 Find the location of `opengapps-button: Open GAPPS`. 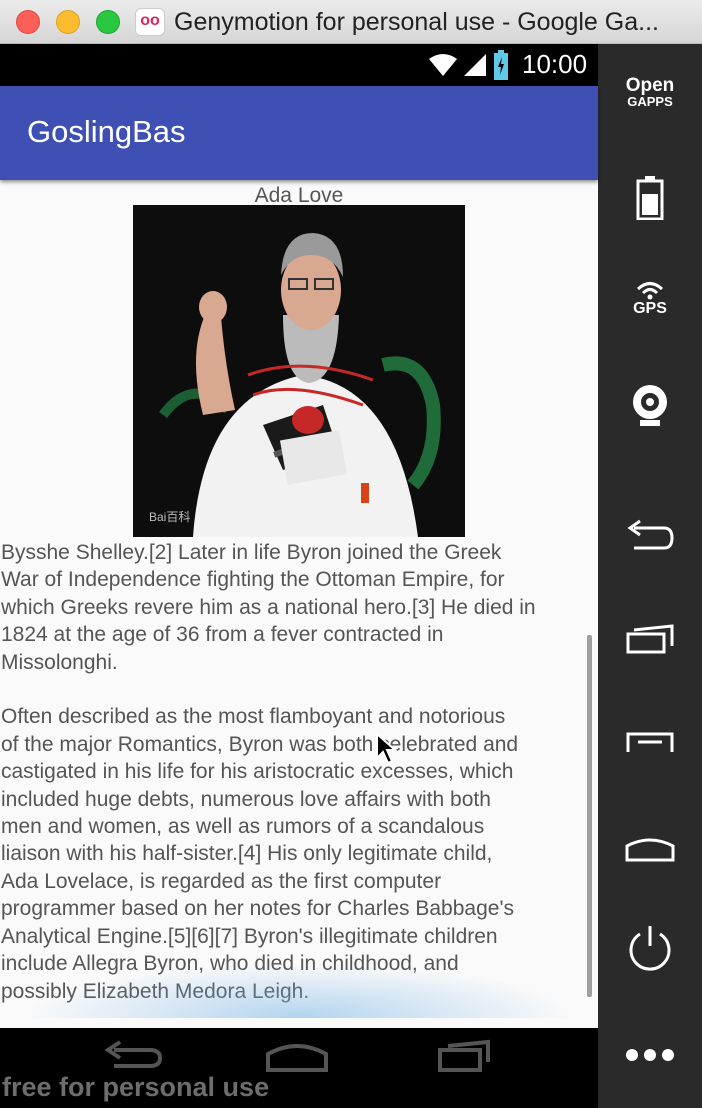

opengapps-button: Open GAPPS is located at coordinates (650, 92).